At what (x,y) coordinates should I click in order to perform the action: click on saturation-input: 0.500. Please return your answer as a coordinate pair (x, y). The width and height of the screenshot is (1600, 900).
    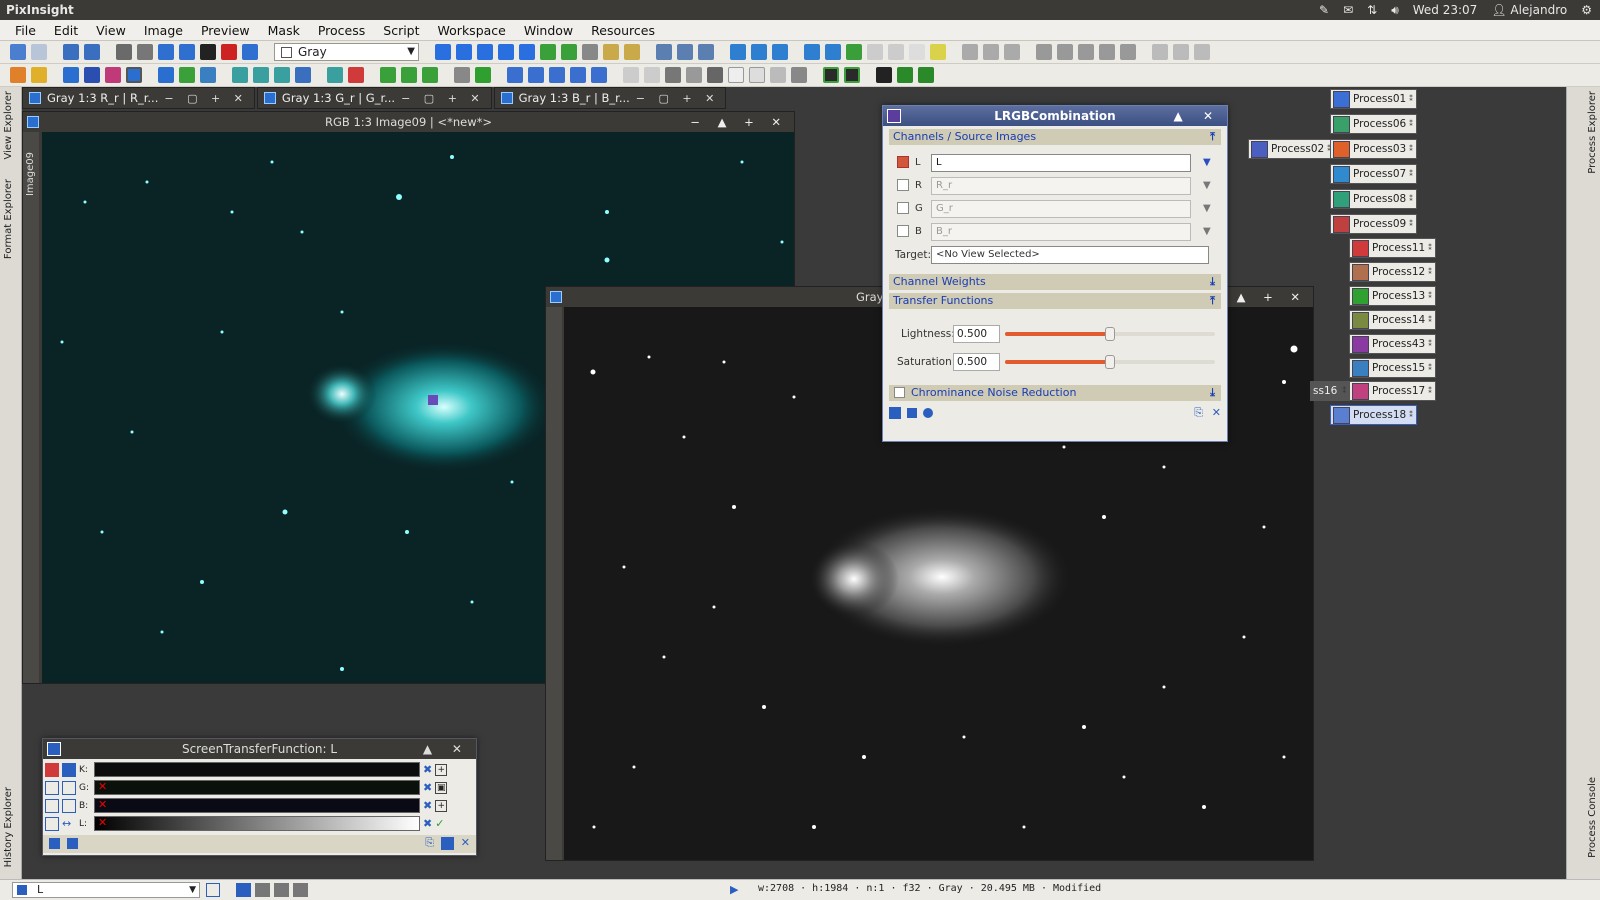
    Looking at the image, I should click on (976, 362).